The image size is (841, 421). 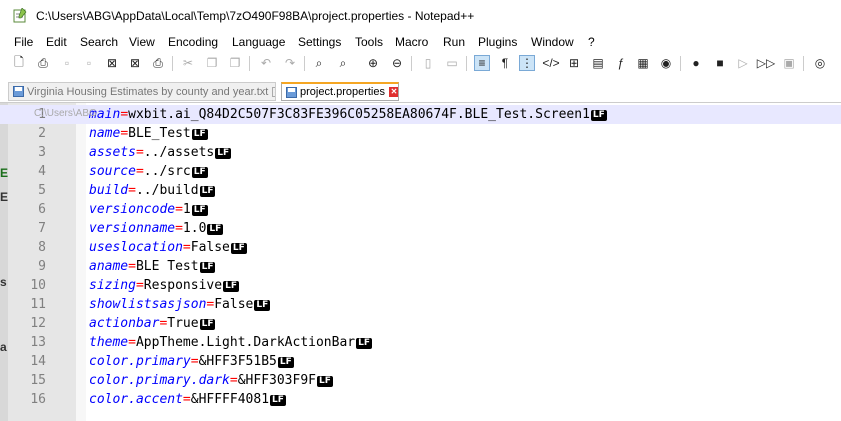 I want to click on stop-record-icon: ■, so click(x=720, y=63).